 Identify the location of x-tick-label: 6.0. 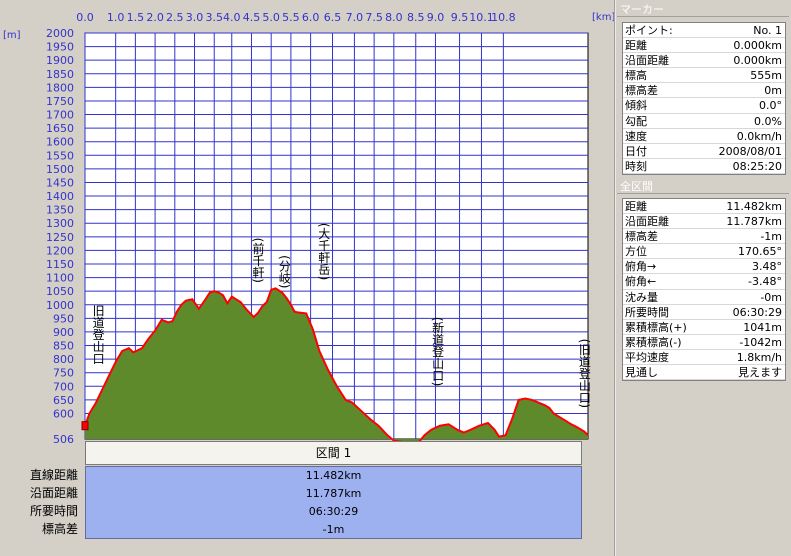
(311, 17).